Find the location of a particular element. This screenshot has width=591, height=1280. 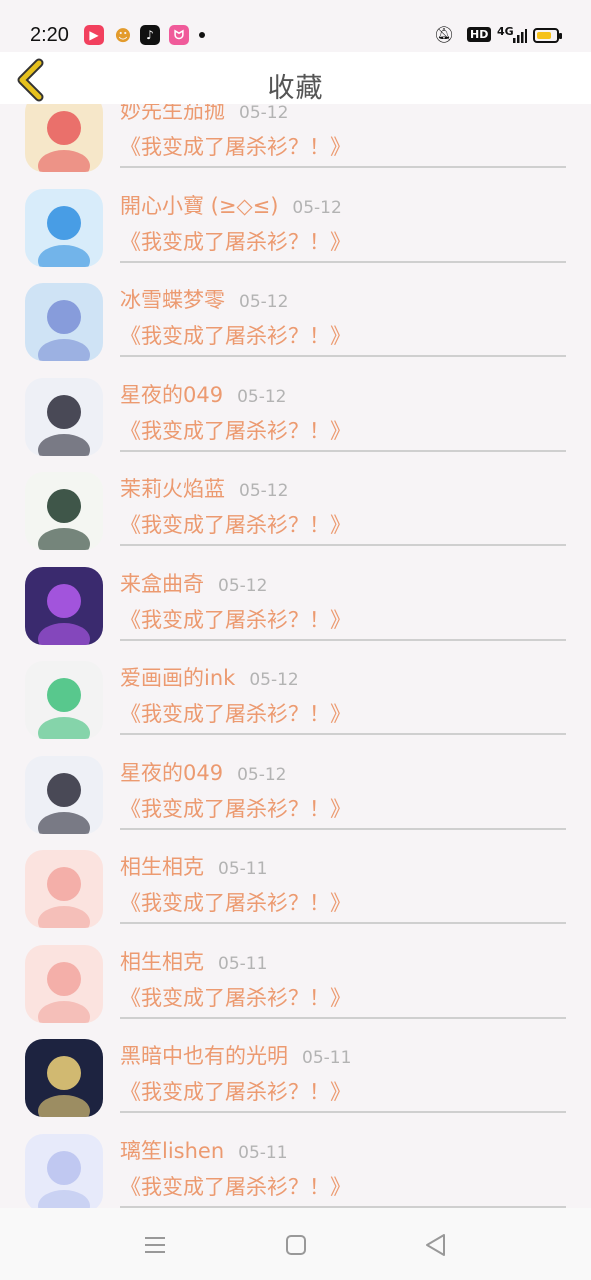

user-name: 冰雪蝶梦零 05-12 is located at coordinates (204, 299).